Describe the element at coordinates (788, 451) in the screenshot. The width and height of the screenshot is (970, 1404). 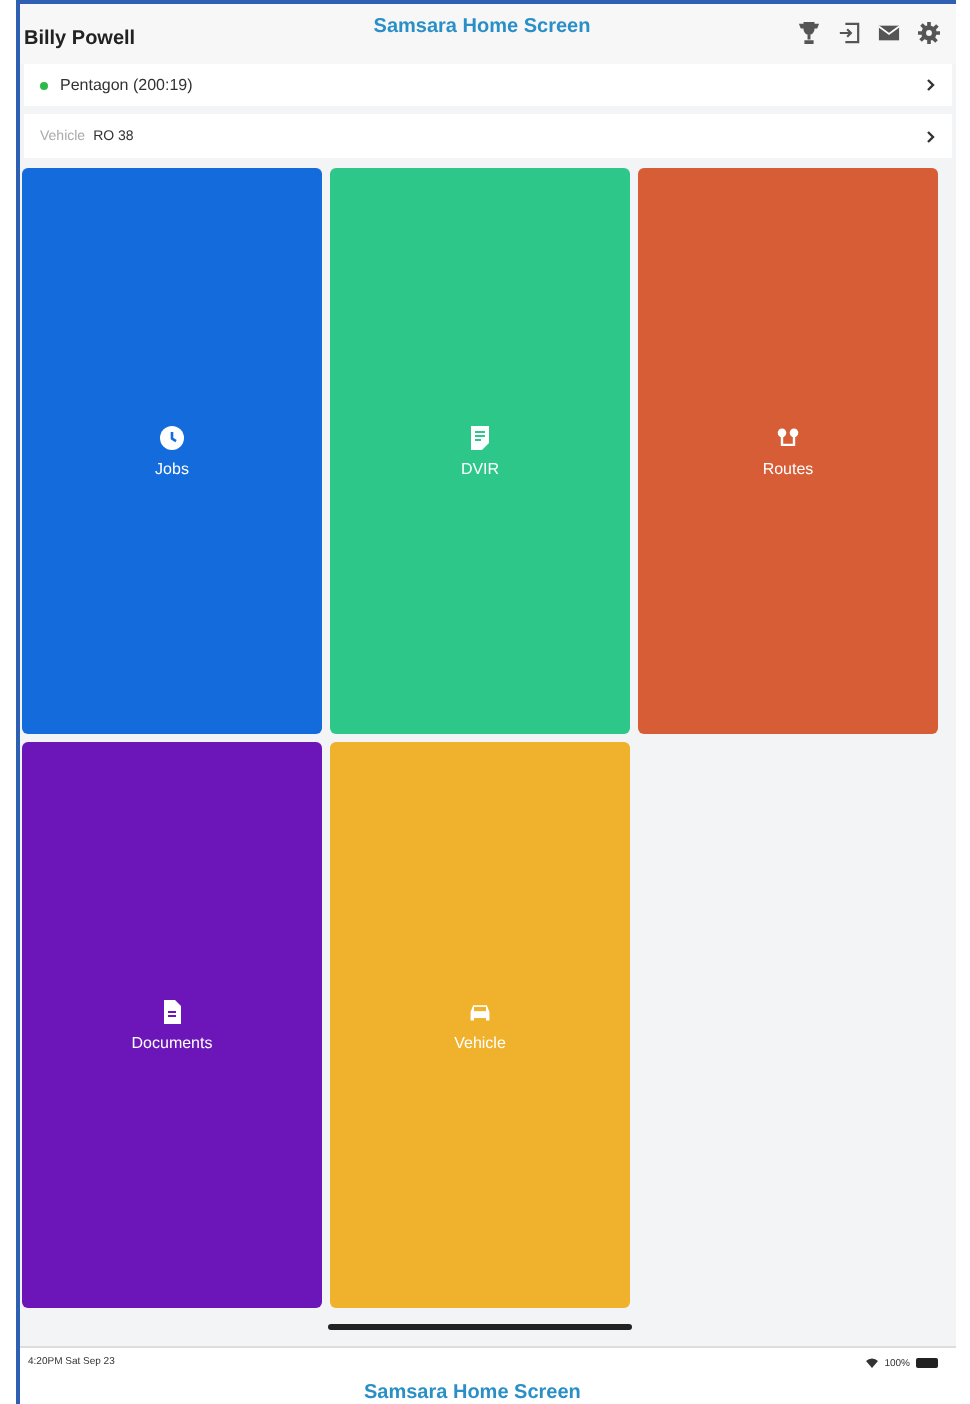
I see `menu-tile: Routes` at that location.